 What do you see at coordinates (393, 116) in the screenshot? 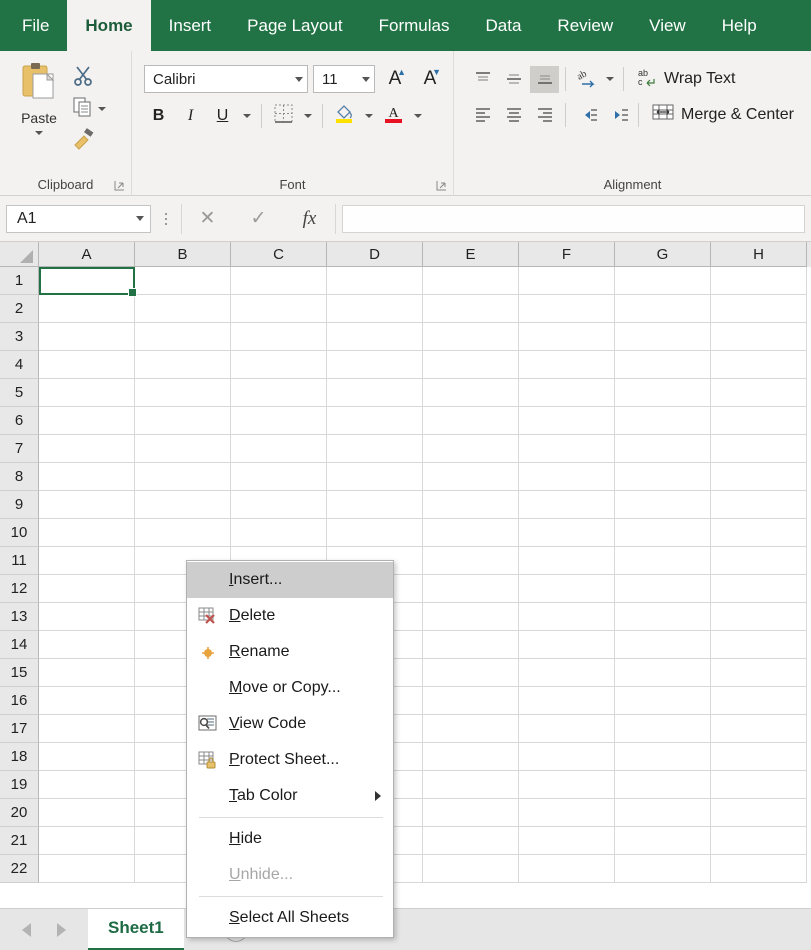
I see `font-color-button: A` at bounding box center [393, 116].